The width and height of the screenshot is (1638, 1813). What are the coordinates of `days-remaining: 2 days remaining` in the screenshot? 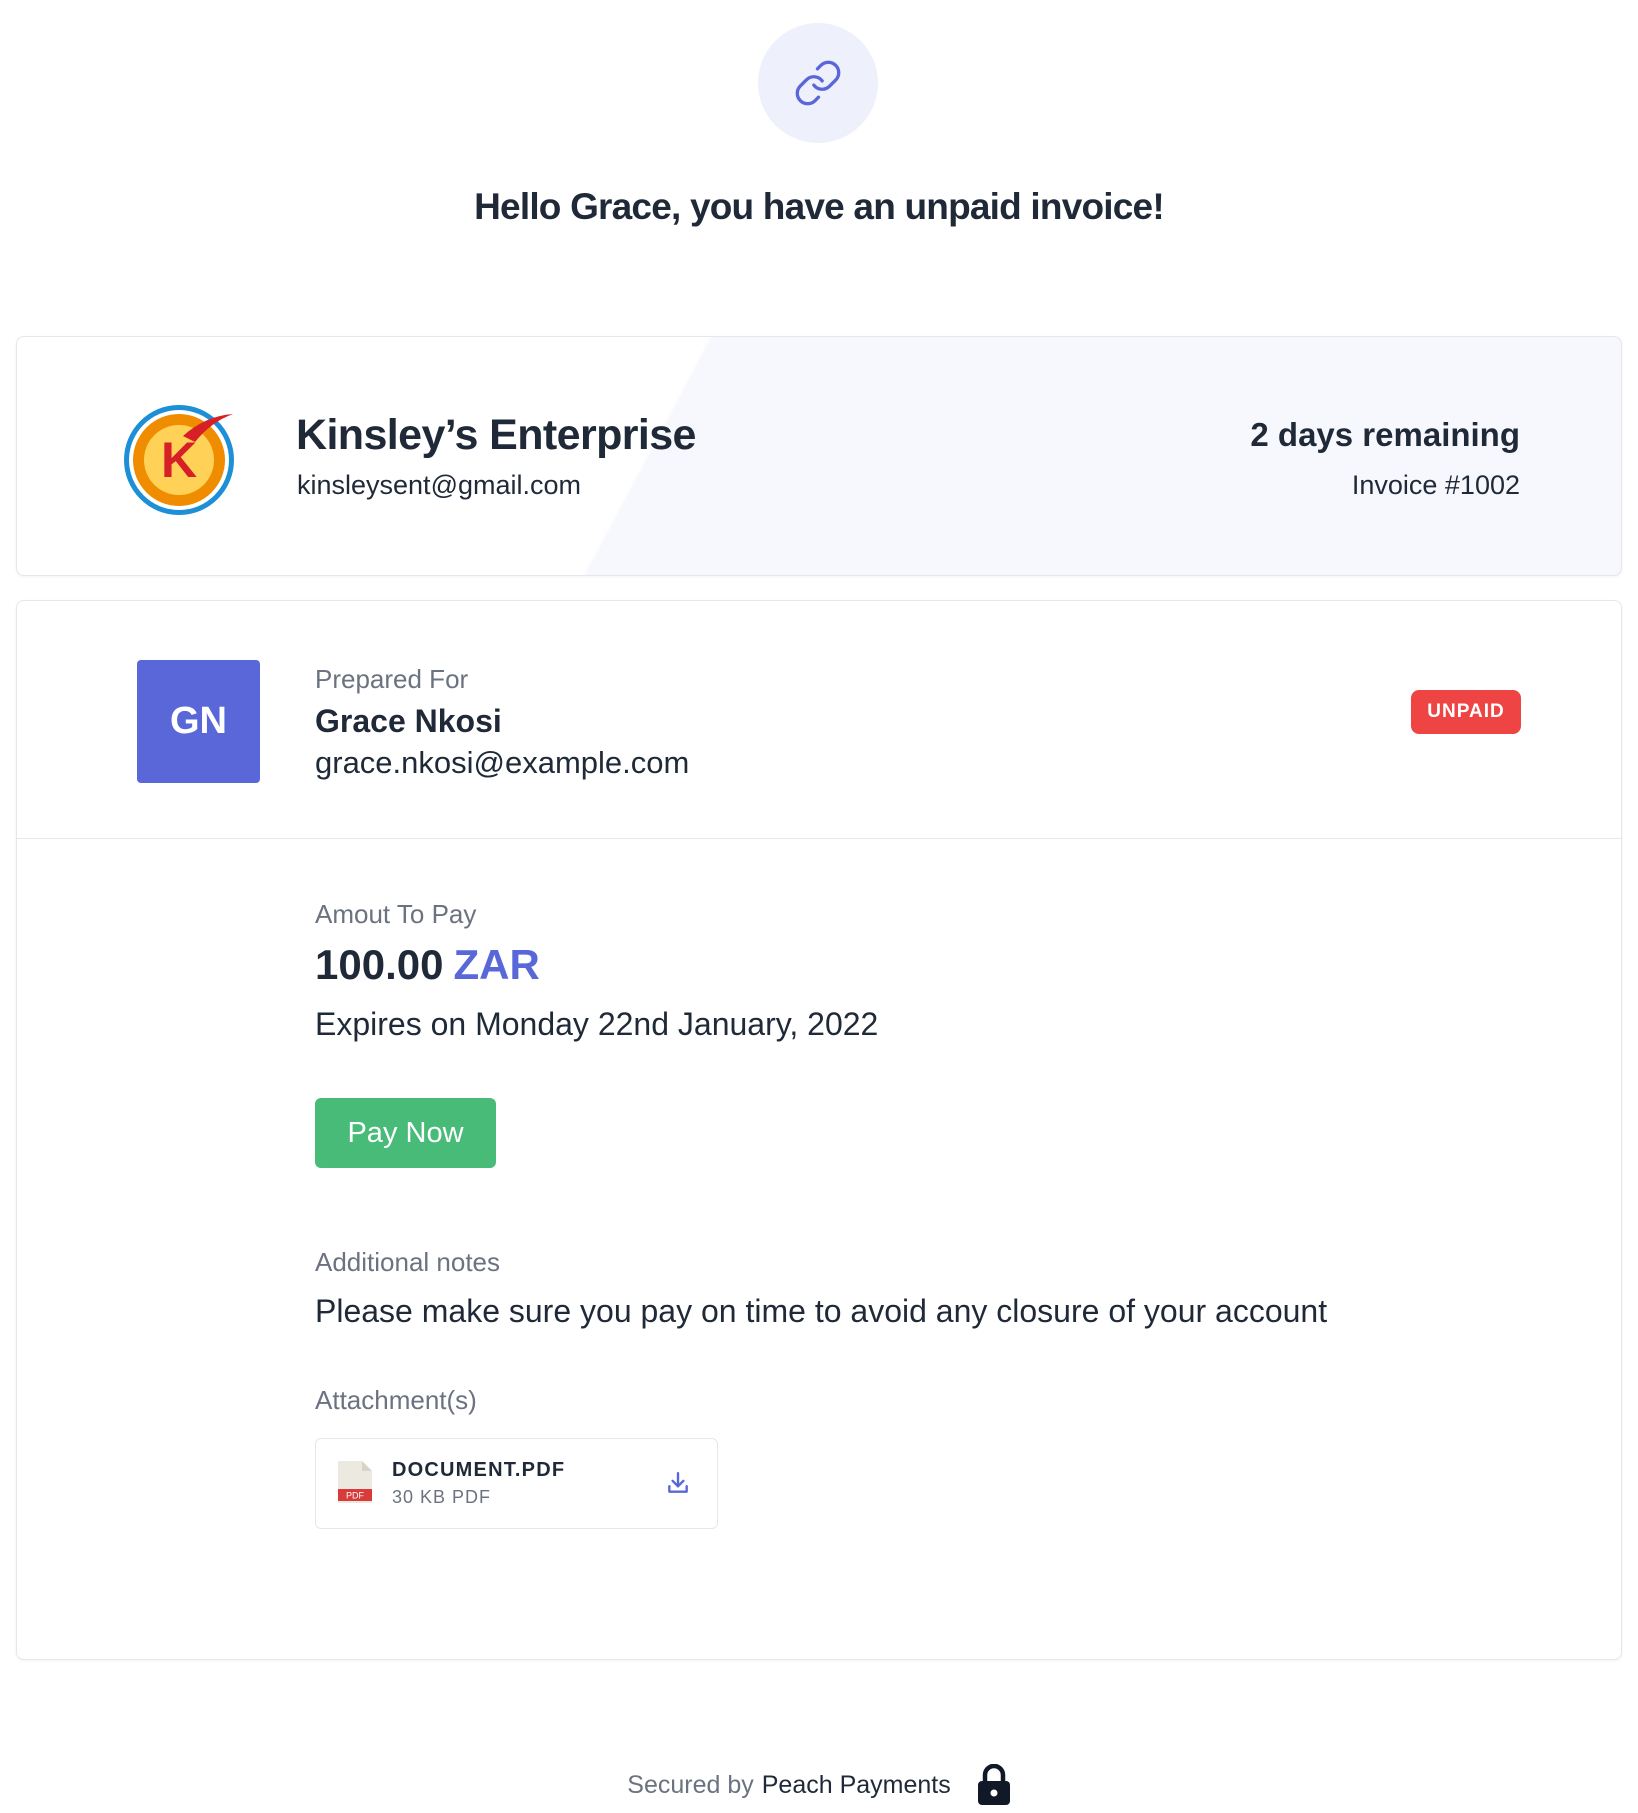 It's located at (1385, 434).